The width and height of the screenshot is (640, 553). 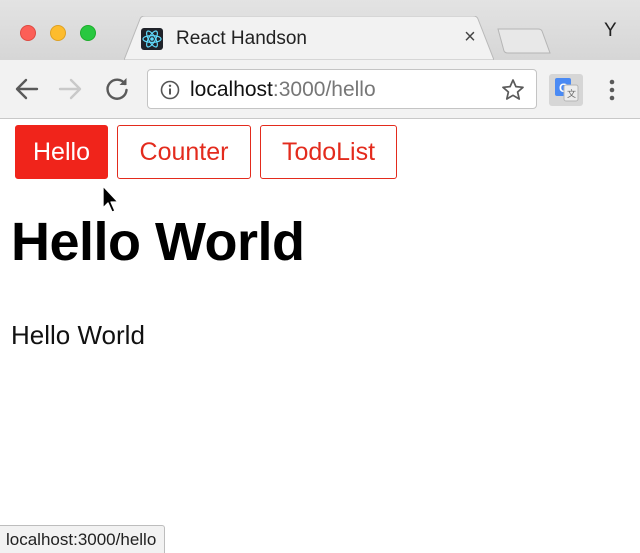 I want to click on info-icon, so click(x=170, y=90).